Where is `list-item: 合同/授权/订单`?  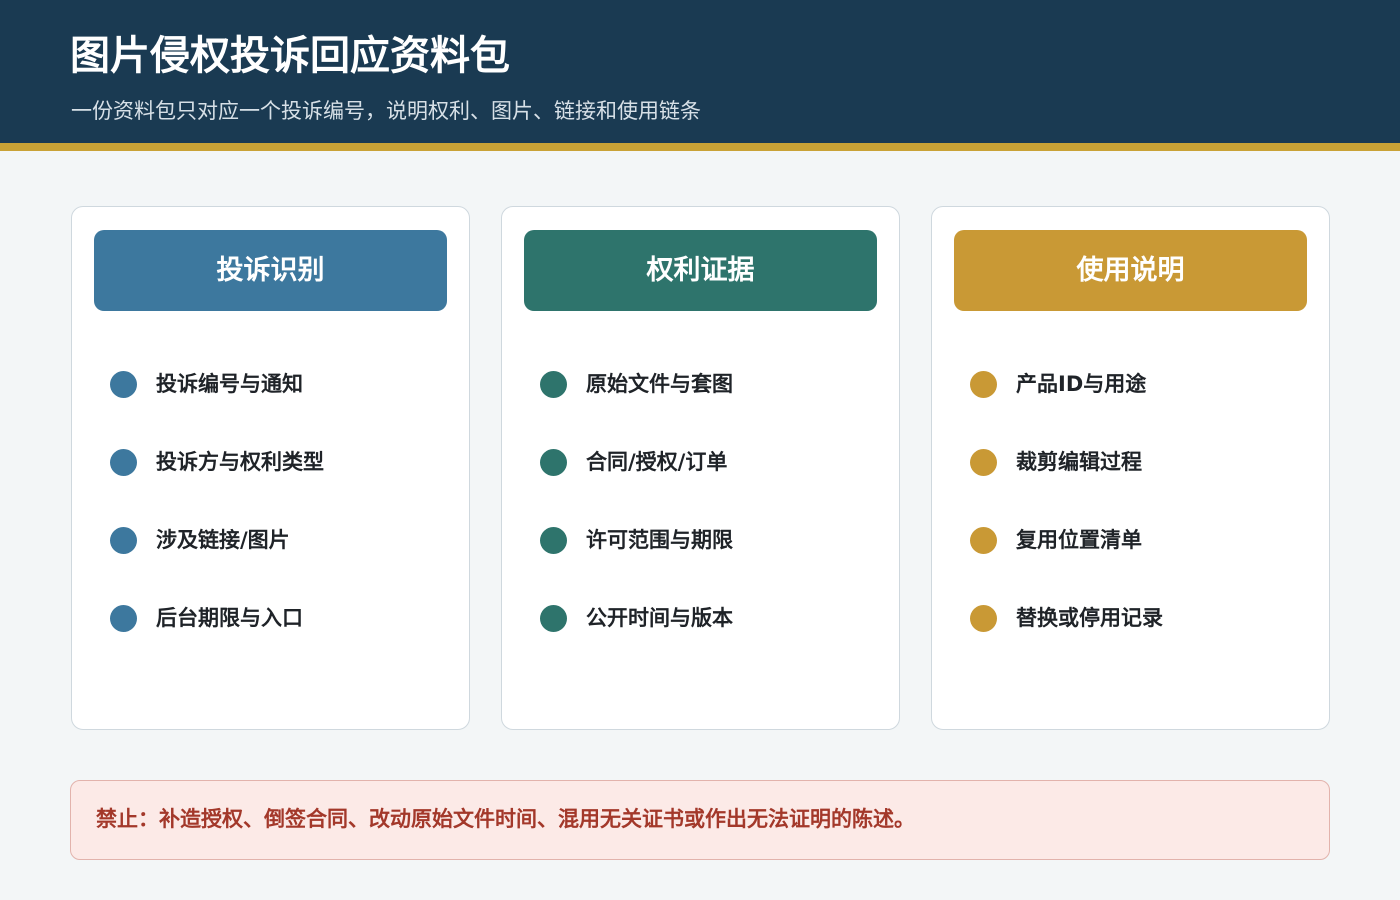 list-item: 合同/授权/订单 is located at coordinates (705, 462).